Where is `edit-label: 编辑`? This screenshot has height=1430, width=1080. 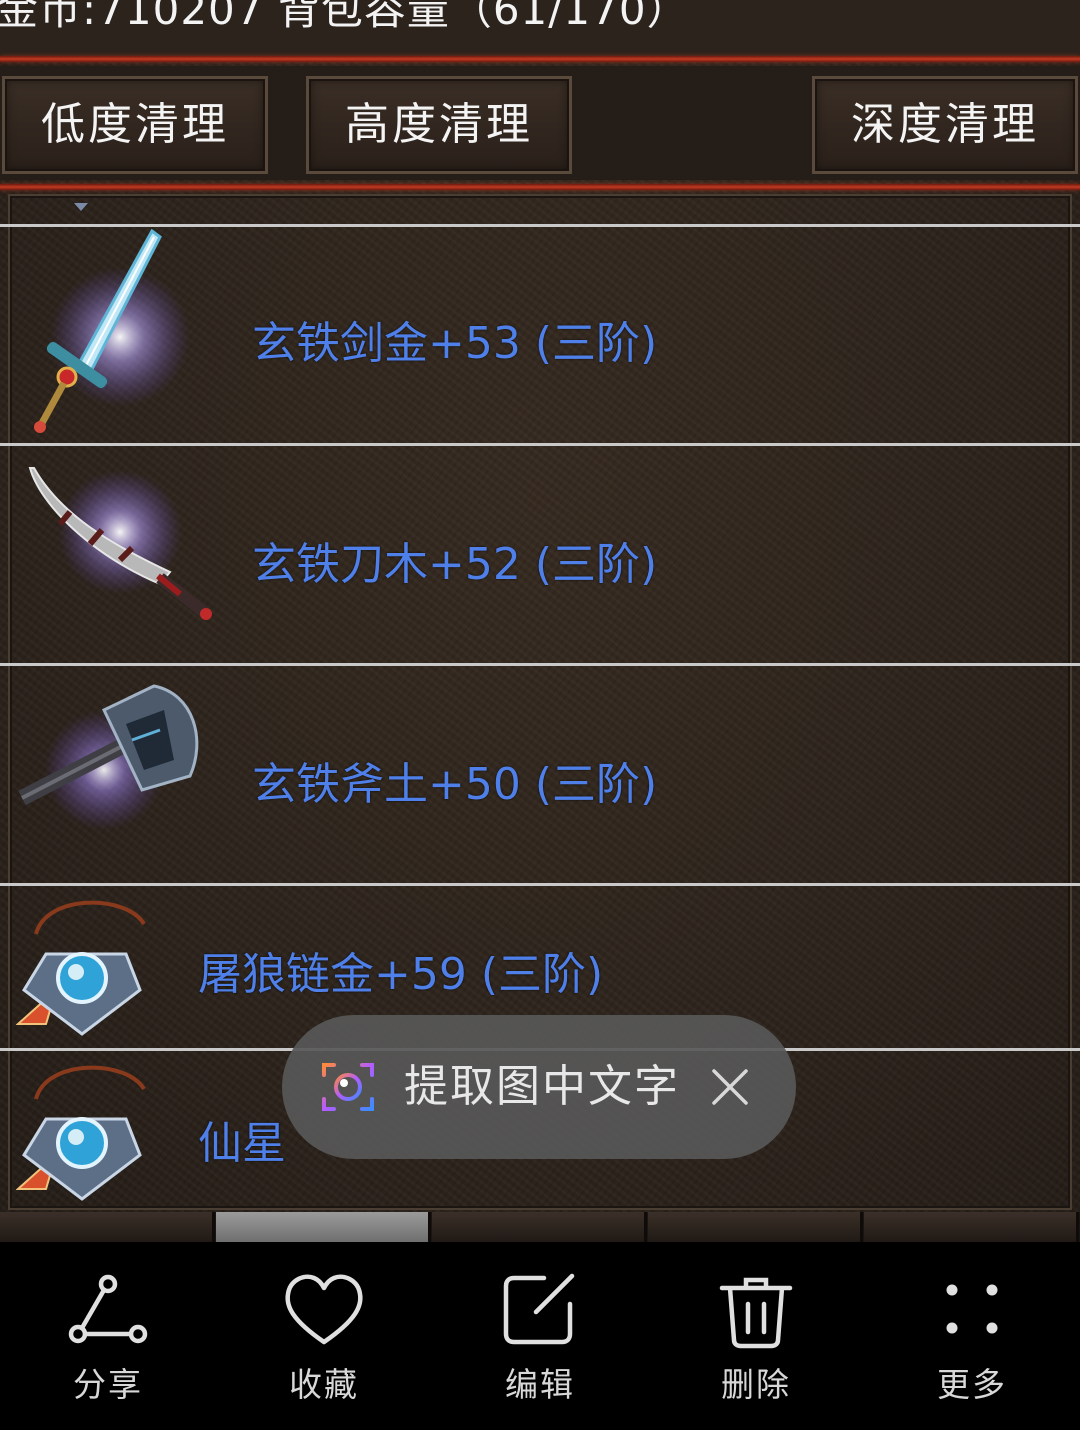 edit-label: 编辑 is located at coordinates (540, 1384).